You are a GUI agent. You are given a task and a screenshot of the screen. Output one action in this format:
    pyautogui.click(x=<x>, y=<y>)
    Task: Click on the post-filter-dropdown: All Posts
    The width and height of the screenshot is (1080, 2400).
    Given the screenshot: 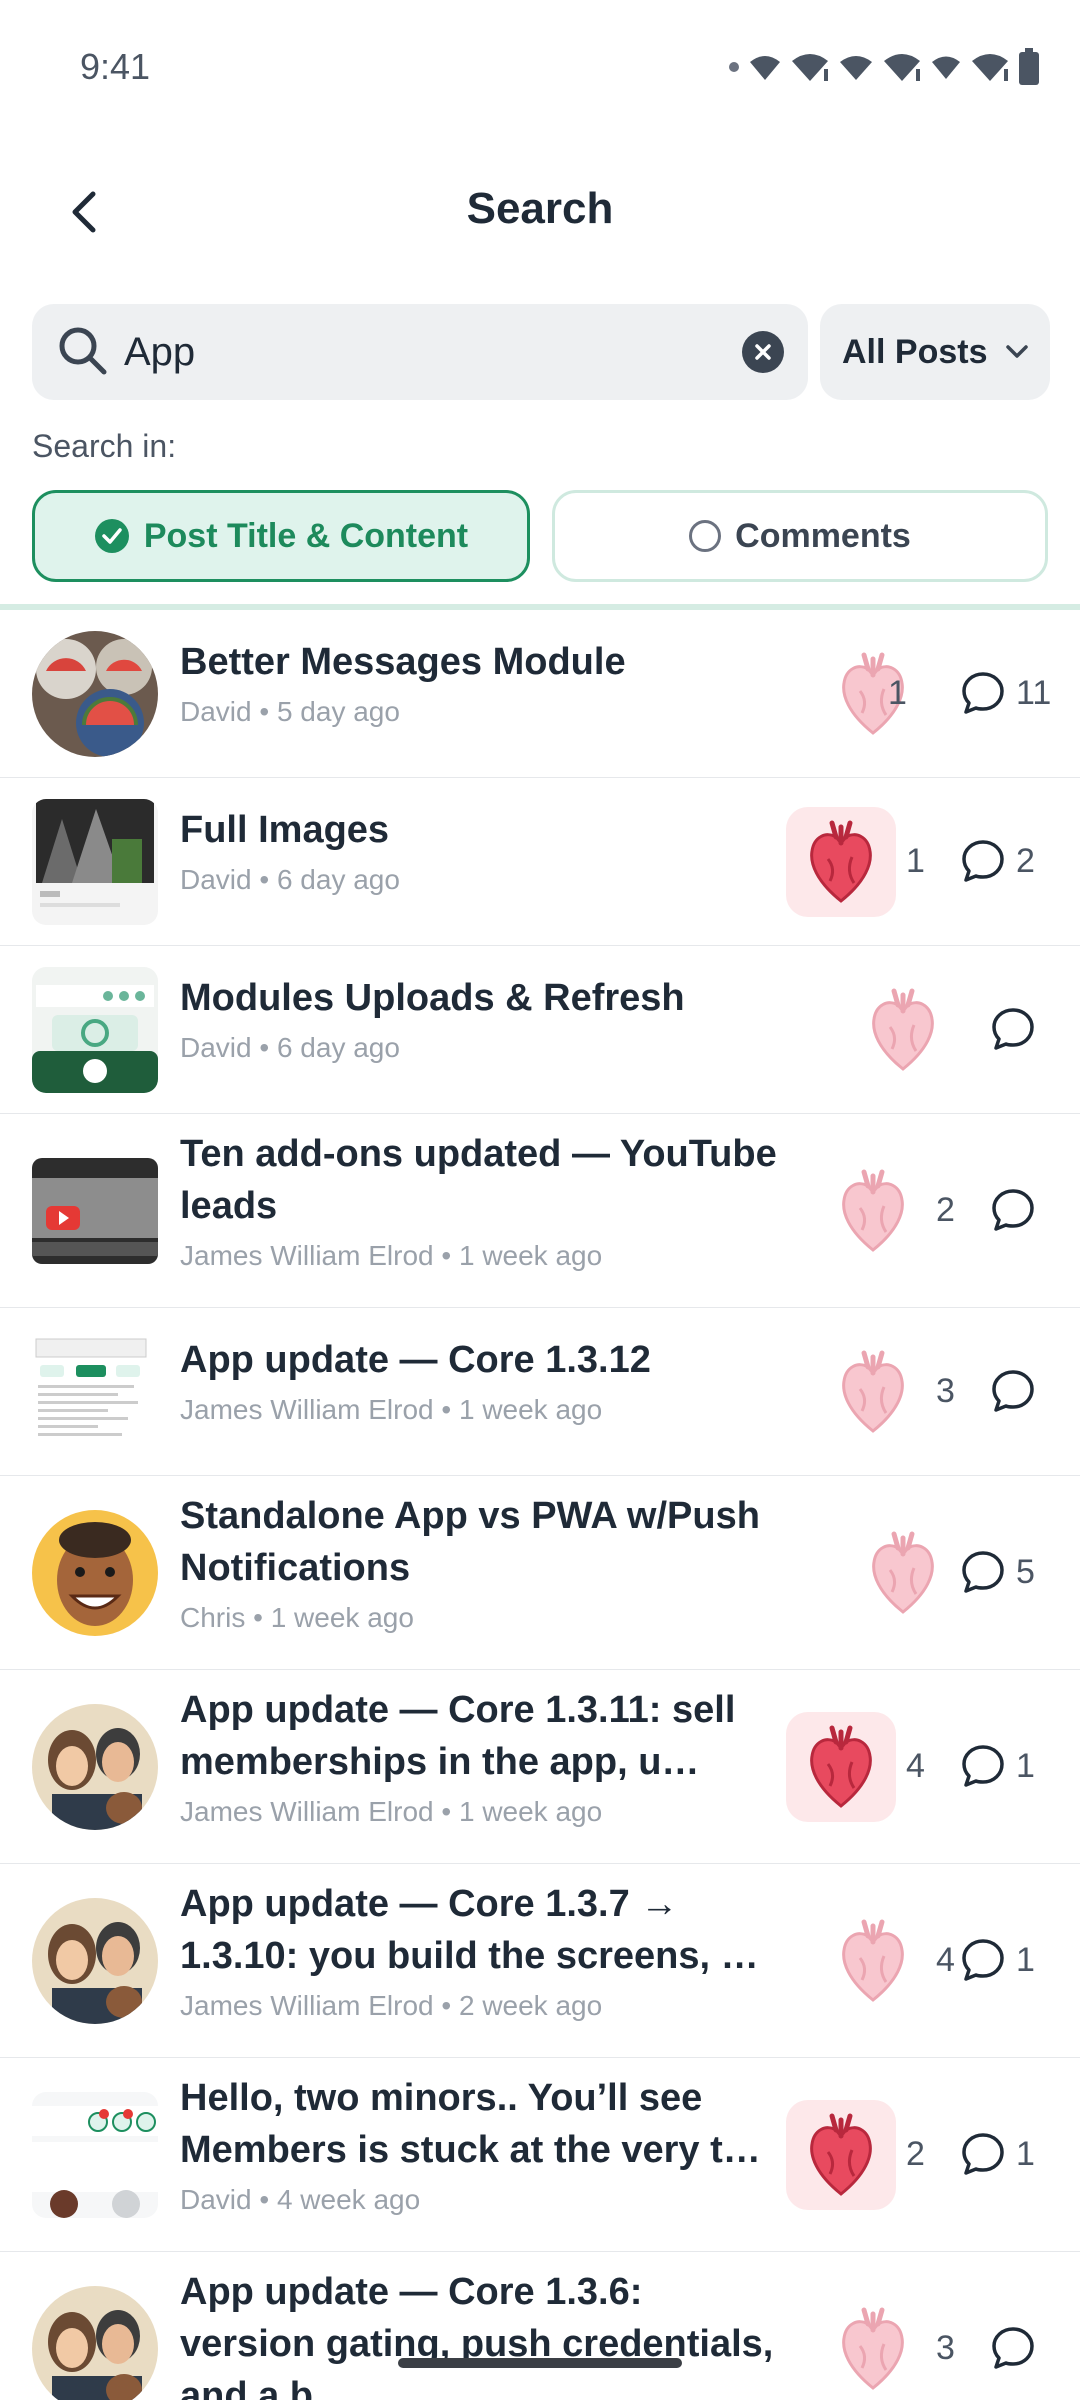 What is the action you would take?
    pyautogui.click(x=935, y=352)
    